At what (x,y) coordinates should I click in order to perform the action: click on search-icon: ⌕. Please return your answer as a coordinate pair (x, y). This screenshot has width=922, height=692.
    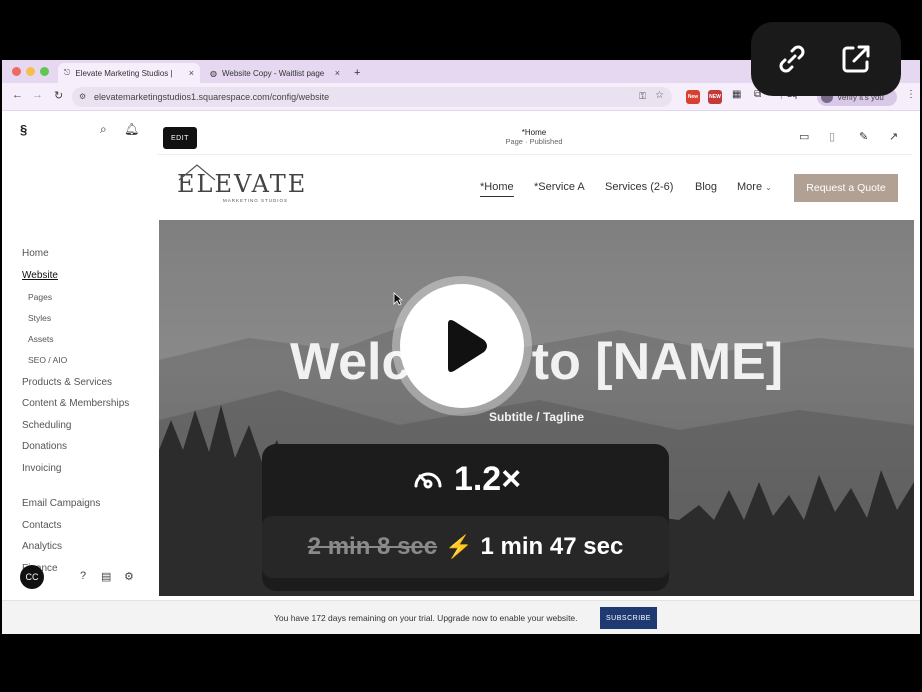
    Looking at the image, I should click on (103, 129).